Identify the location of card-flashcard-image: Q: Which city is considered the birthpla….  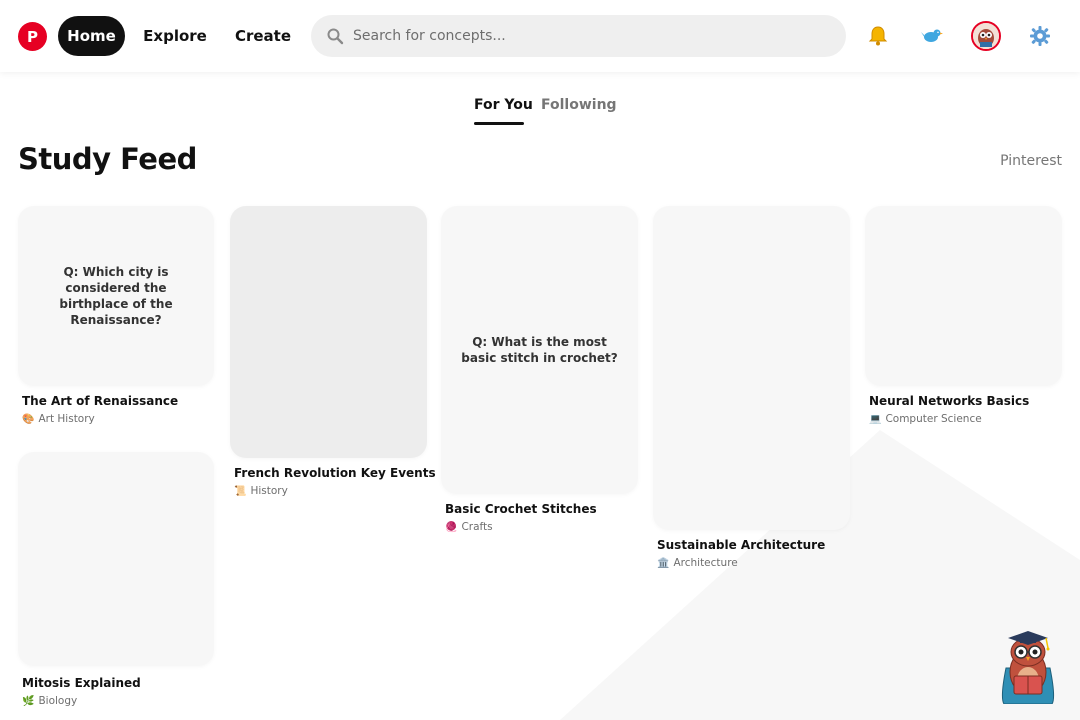
(116, 296).